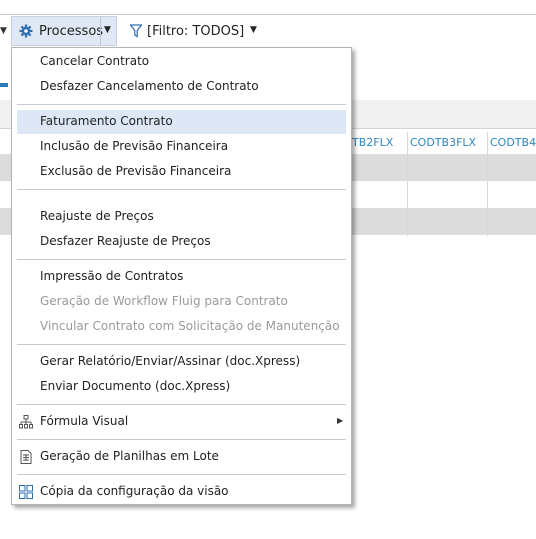 This screenshot has width=536, height=539. What do you see at coordinates (129, 456) in the screenshot?
I see `menu-item-label: Geração de Planilhas em Lote` at bounding box center [129, 456].